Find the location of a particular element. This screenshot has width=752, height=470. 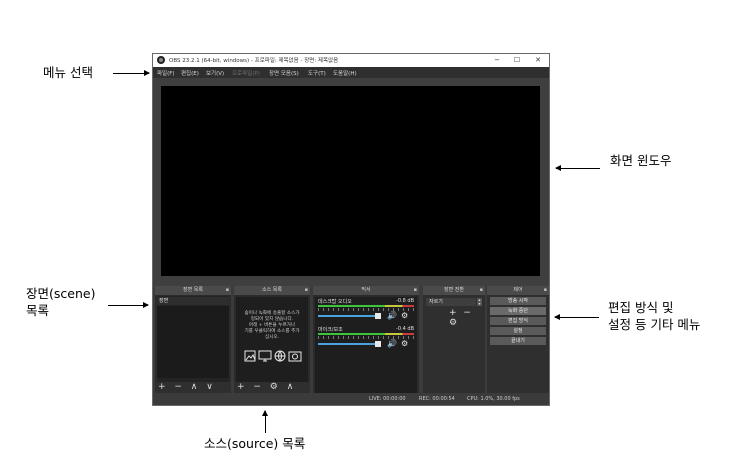

display-icon is located at coordinates (265, 356).